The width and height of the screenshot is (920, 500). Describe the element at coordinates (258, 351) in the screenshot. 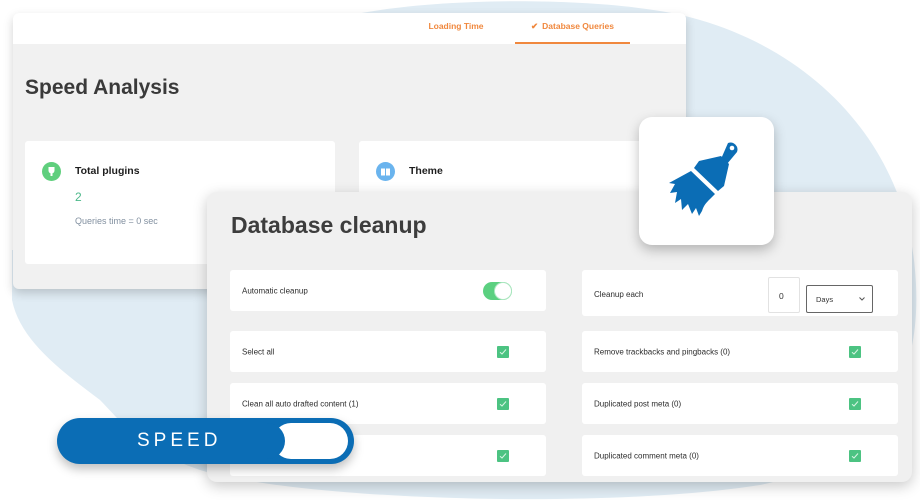

I see `option-label: Select all` at that location.